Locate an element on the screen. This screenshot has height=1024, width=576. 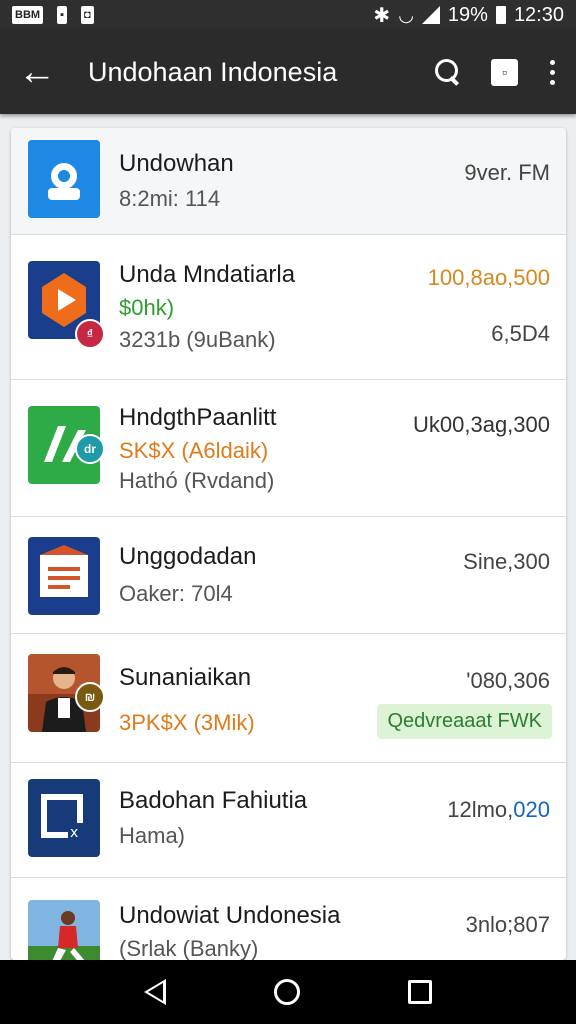
item-amount: '080,306 is located at coordinates (508, 680).